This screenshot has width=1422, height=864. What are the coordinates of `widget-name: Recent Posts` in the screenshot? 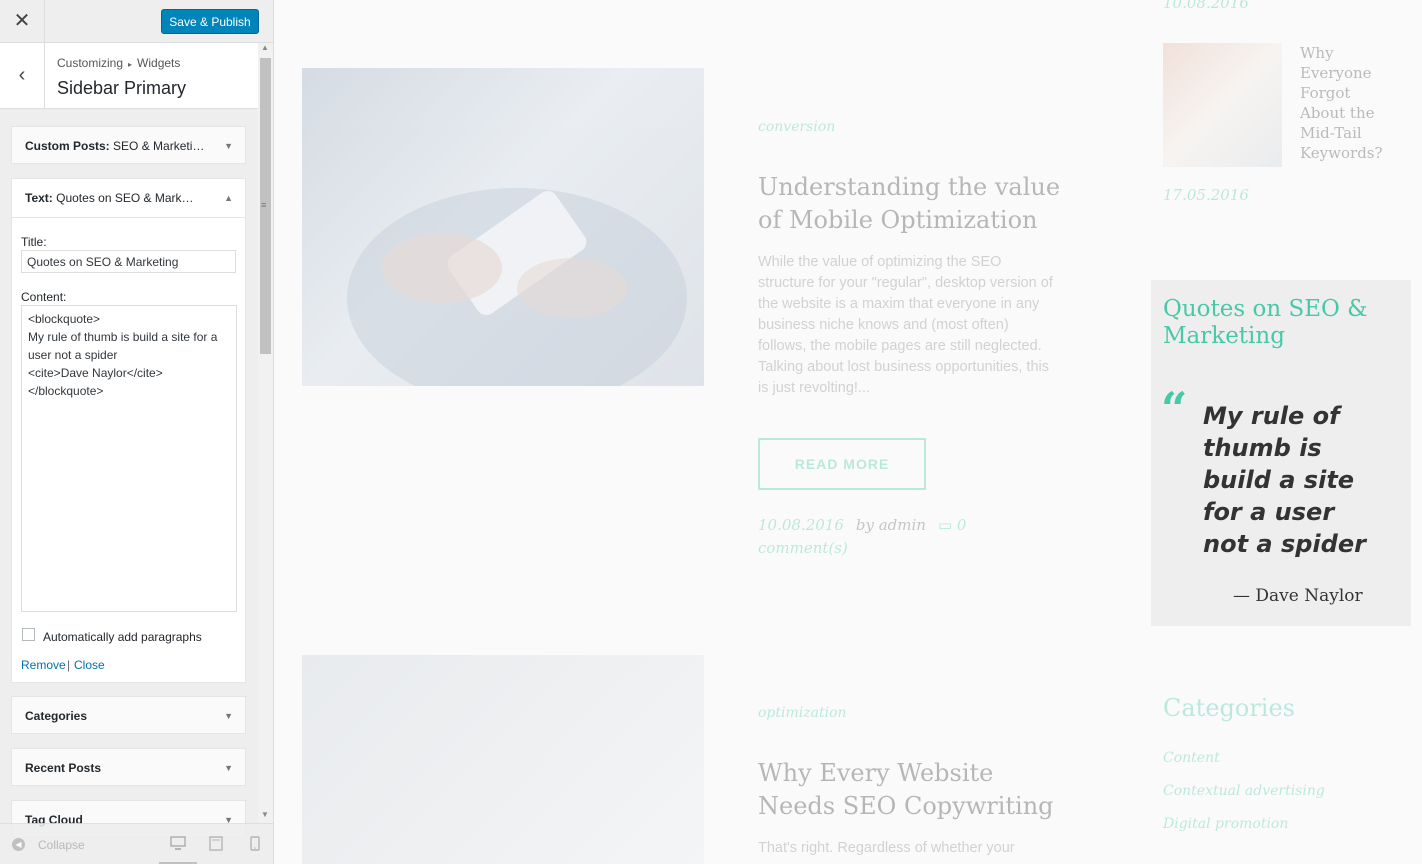 It's located at (63, 768).